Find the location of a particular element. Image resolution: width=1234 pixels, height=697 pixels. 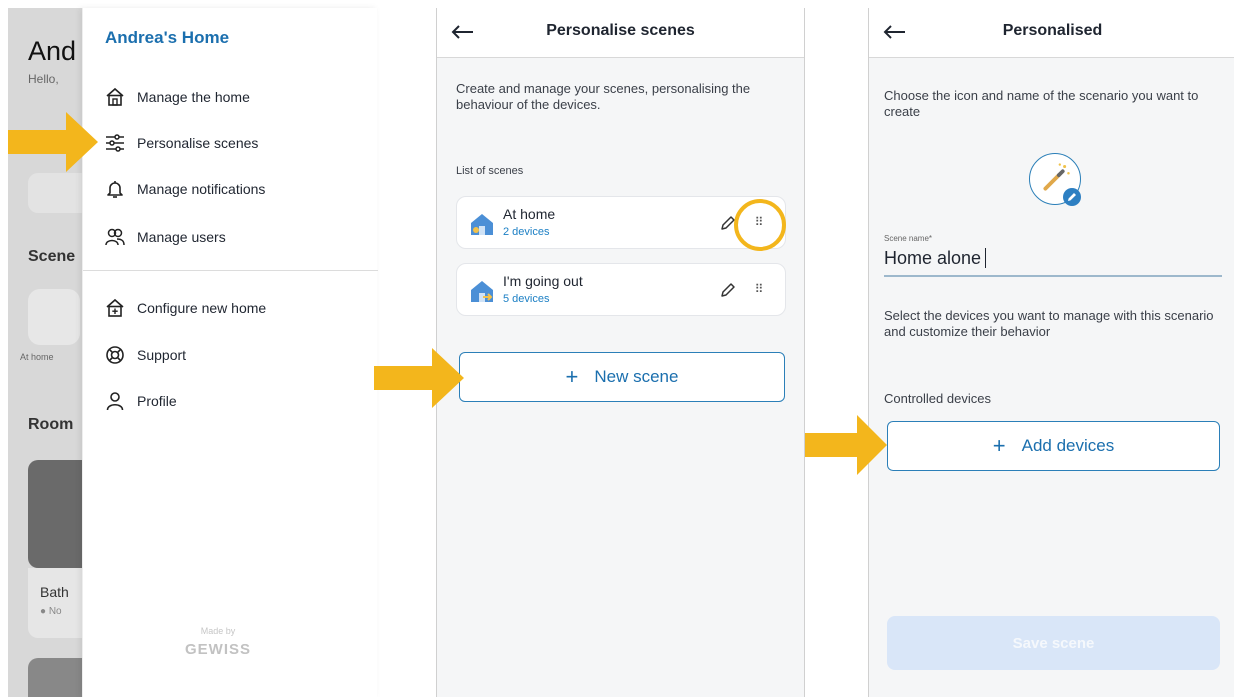

scene-name-value: Home alone is located at coordinates (933, 258).